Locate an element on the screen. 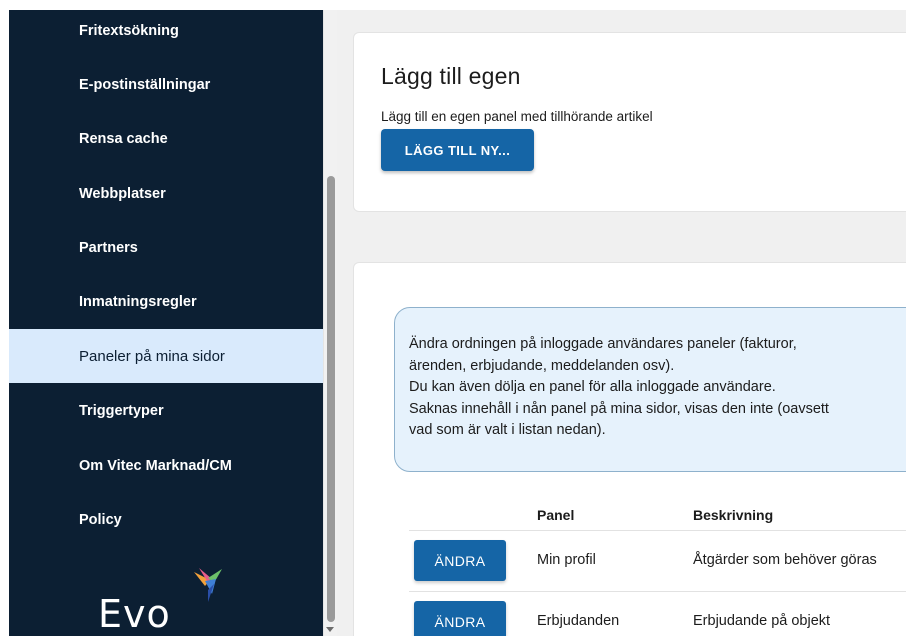  column-header-panel: Panel is located at coordinates (556, 515).